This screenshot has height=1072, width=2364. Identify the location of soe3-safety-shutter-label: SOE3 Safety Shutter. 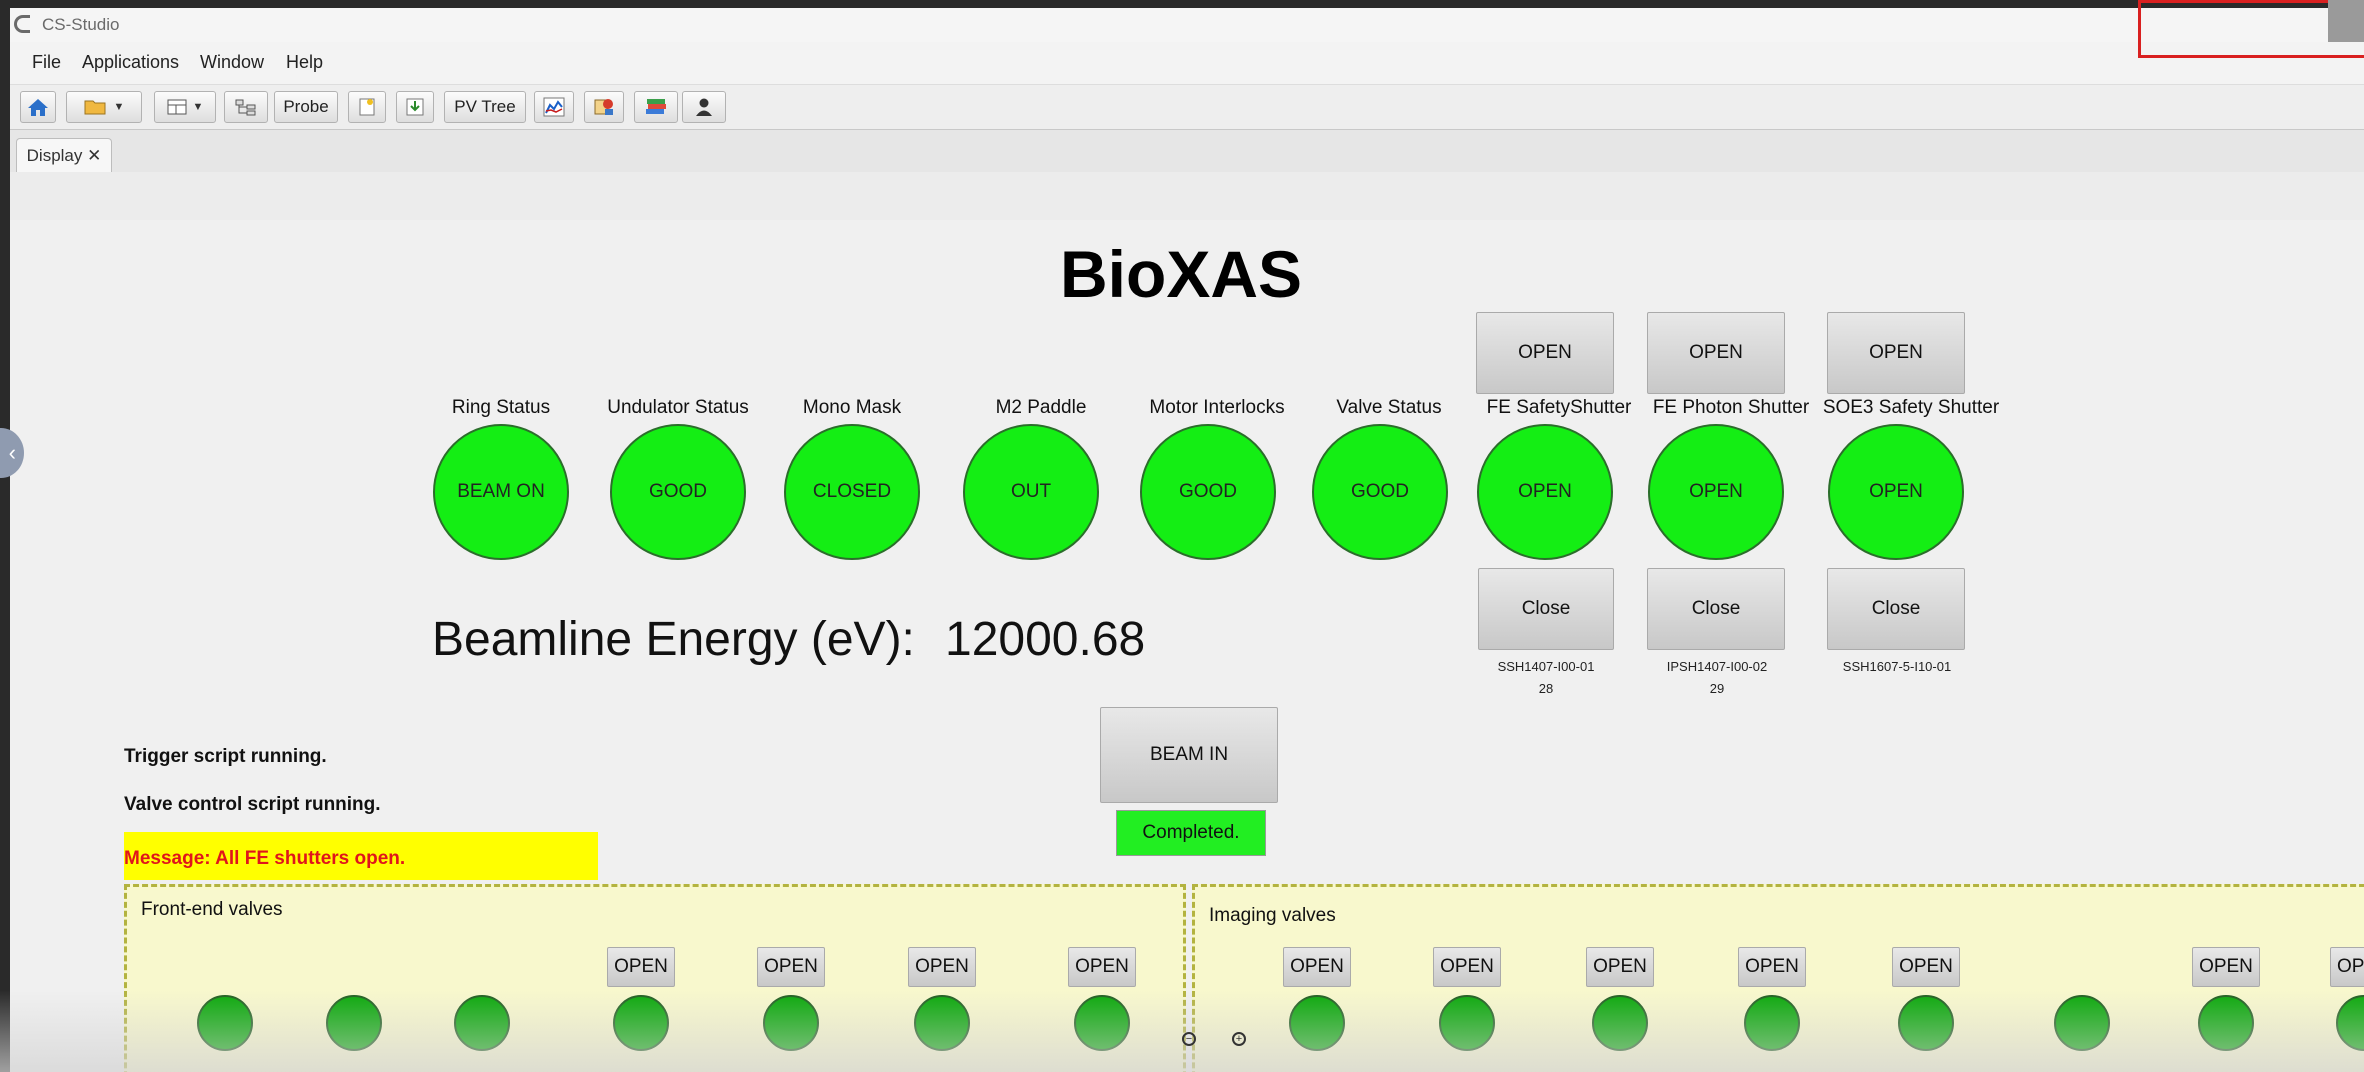
(1911, 407).